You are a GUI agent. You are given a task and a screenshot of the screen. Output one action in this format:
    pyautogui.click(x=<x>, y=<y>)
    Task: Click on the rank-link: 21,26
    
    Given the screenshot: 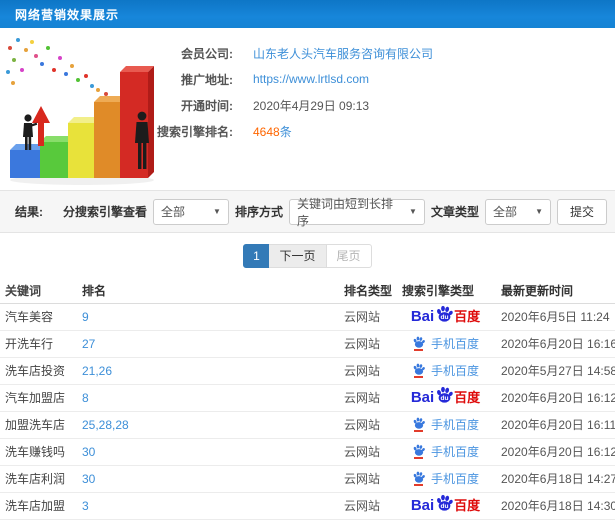 What is the action you would take?
    pyautogui.click(x=97, y=371)
    